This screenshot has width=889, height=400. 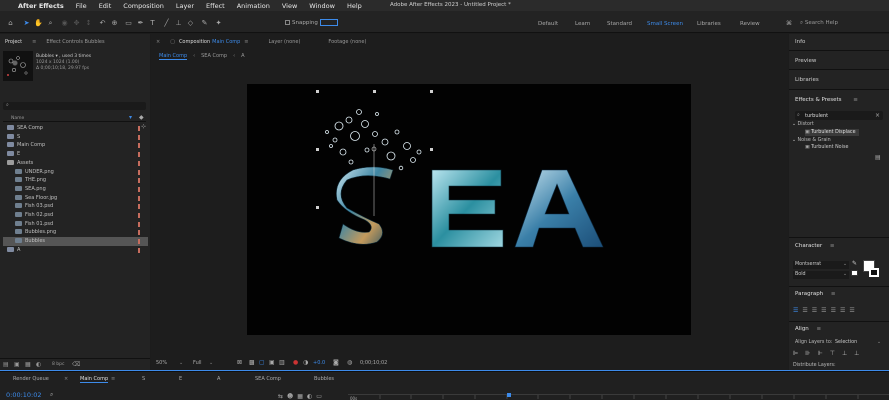 I want to click on paragraph-panel-header: Paragraph ≡, so click(x=815, y=294).